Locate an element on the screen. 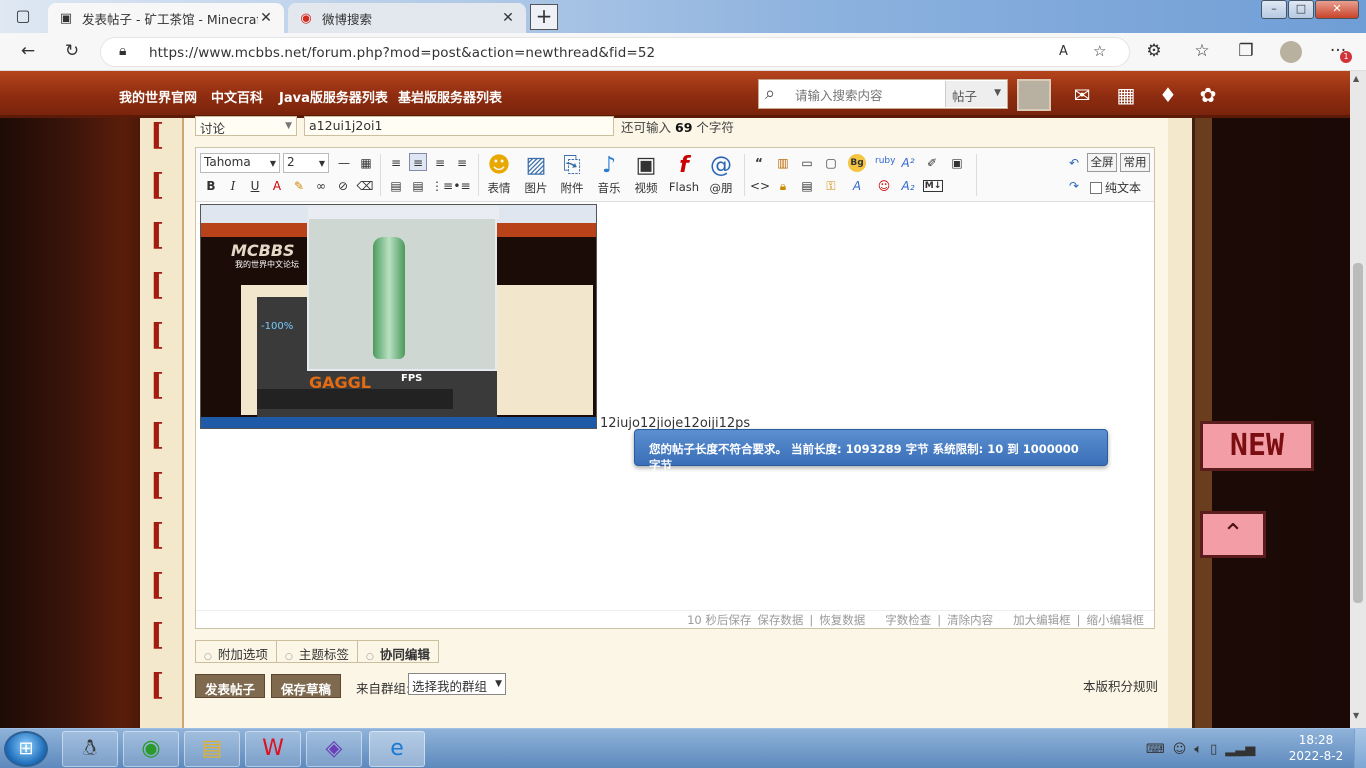 This screenshot has height=768, width=1366. highlight-icon: ✎ is located at coordinates (299, 186).